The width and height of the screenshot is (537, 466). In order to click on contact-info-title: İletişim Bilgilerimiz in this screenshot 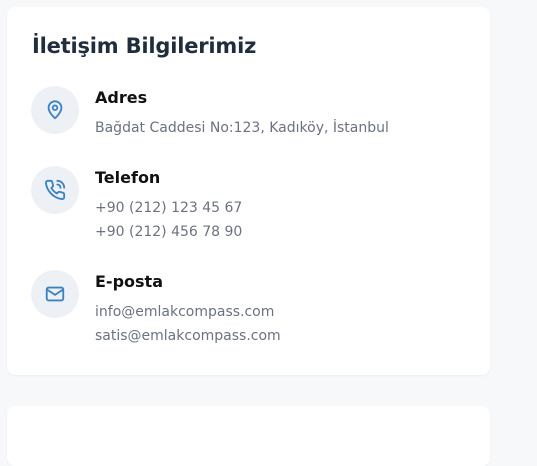, I will do `click(144, 46)`.